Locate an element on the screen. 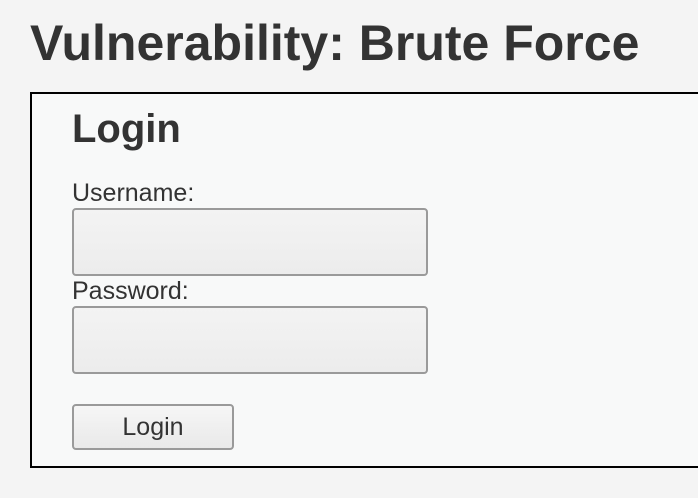 Image resolution: width=698 pixels, height=498 pixels. password-input is located at coordinates (250, 340).